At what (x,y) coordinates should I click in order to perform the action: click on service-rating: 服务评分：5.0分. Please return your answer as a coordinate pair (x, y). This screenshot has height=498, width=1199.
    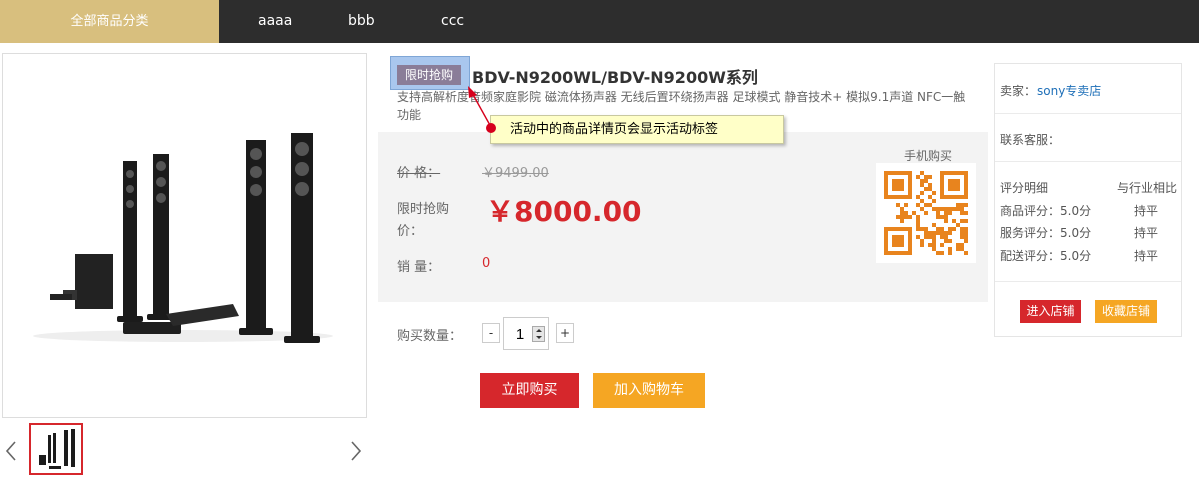
    Looking at the image, I should click on (1046, 233).